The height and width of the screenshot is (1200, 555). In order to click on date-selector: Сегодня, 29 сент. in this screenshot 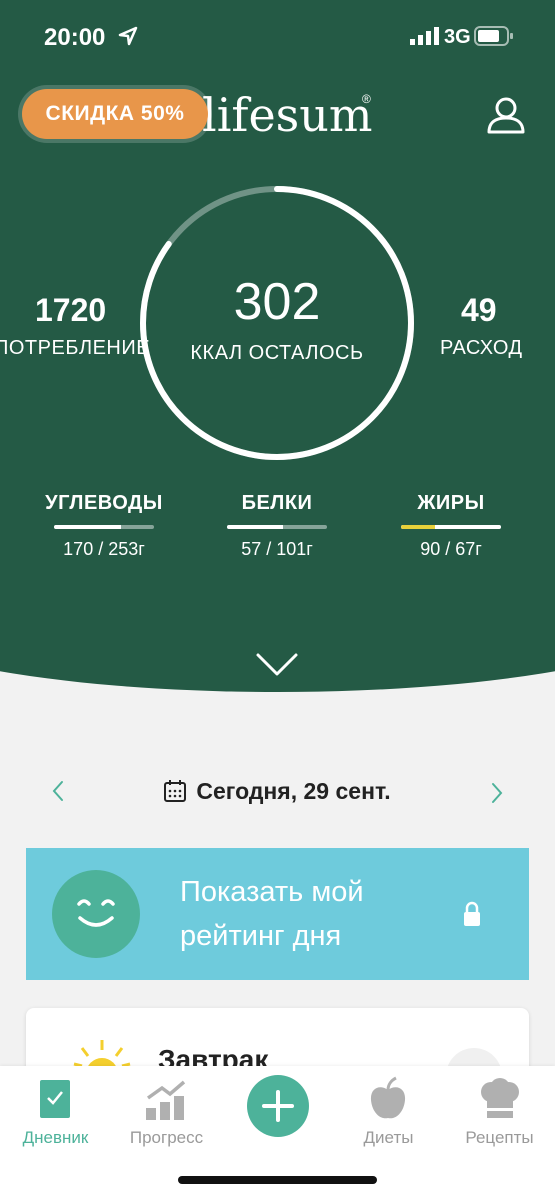, I will do `click(277, 791)`.